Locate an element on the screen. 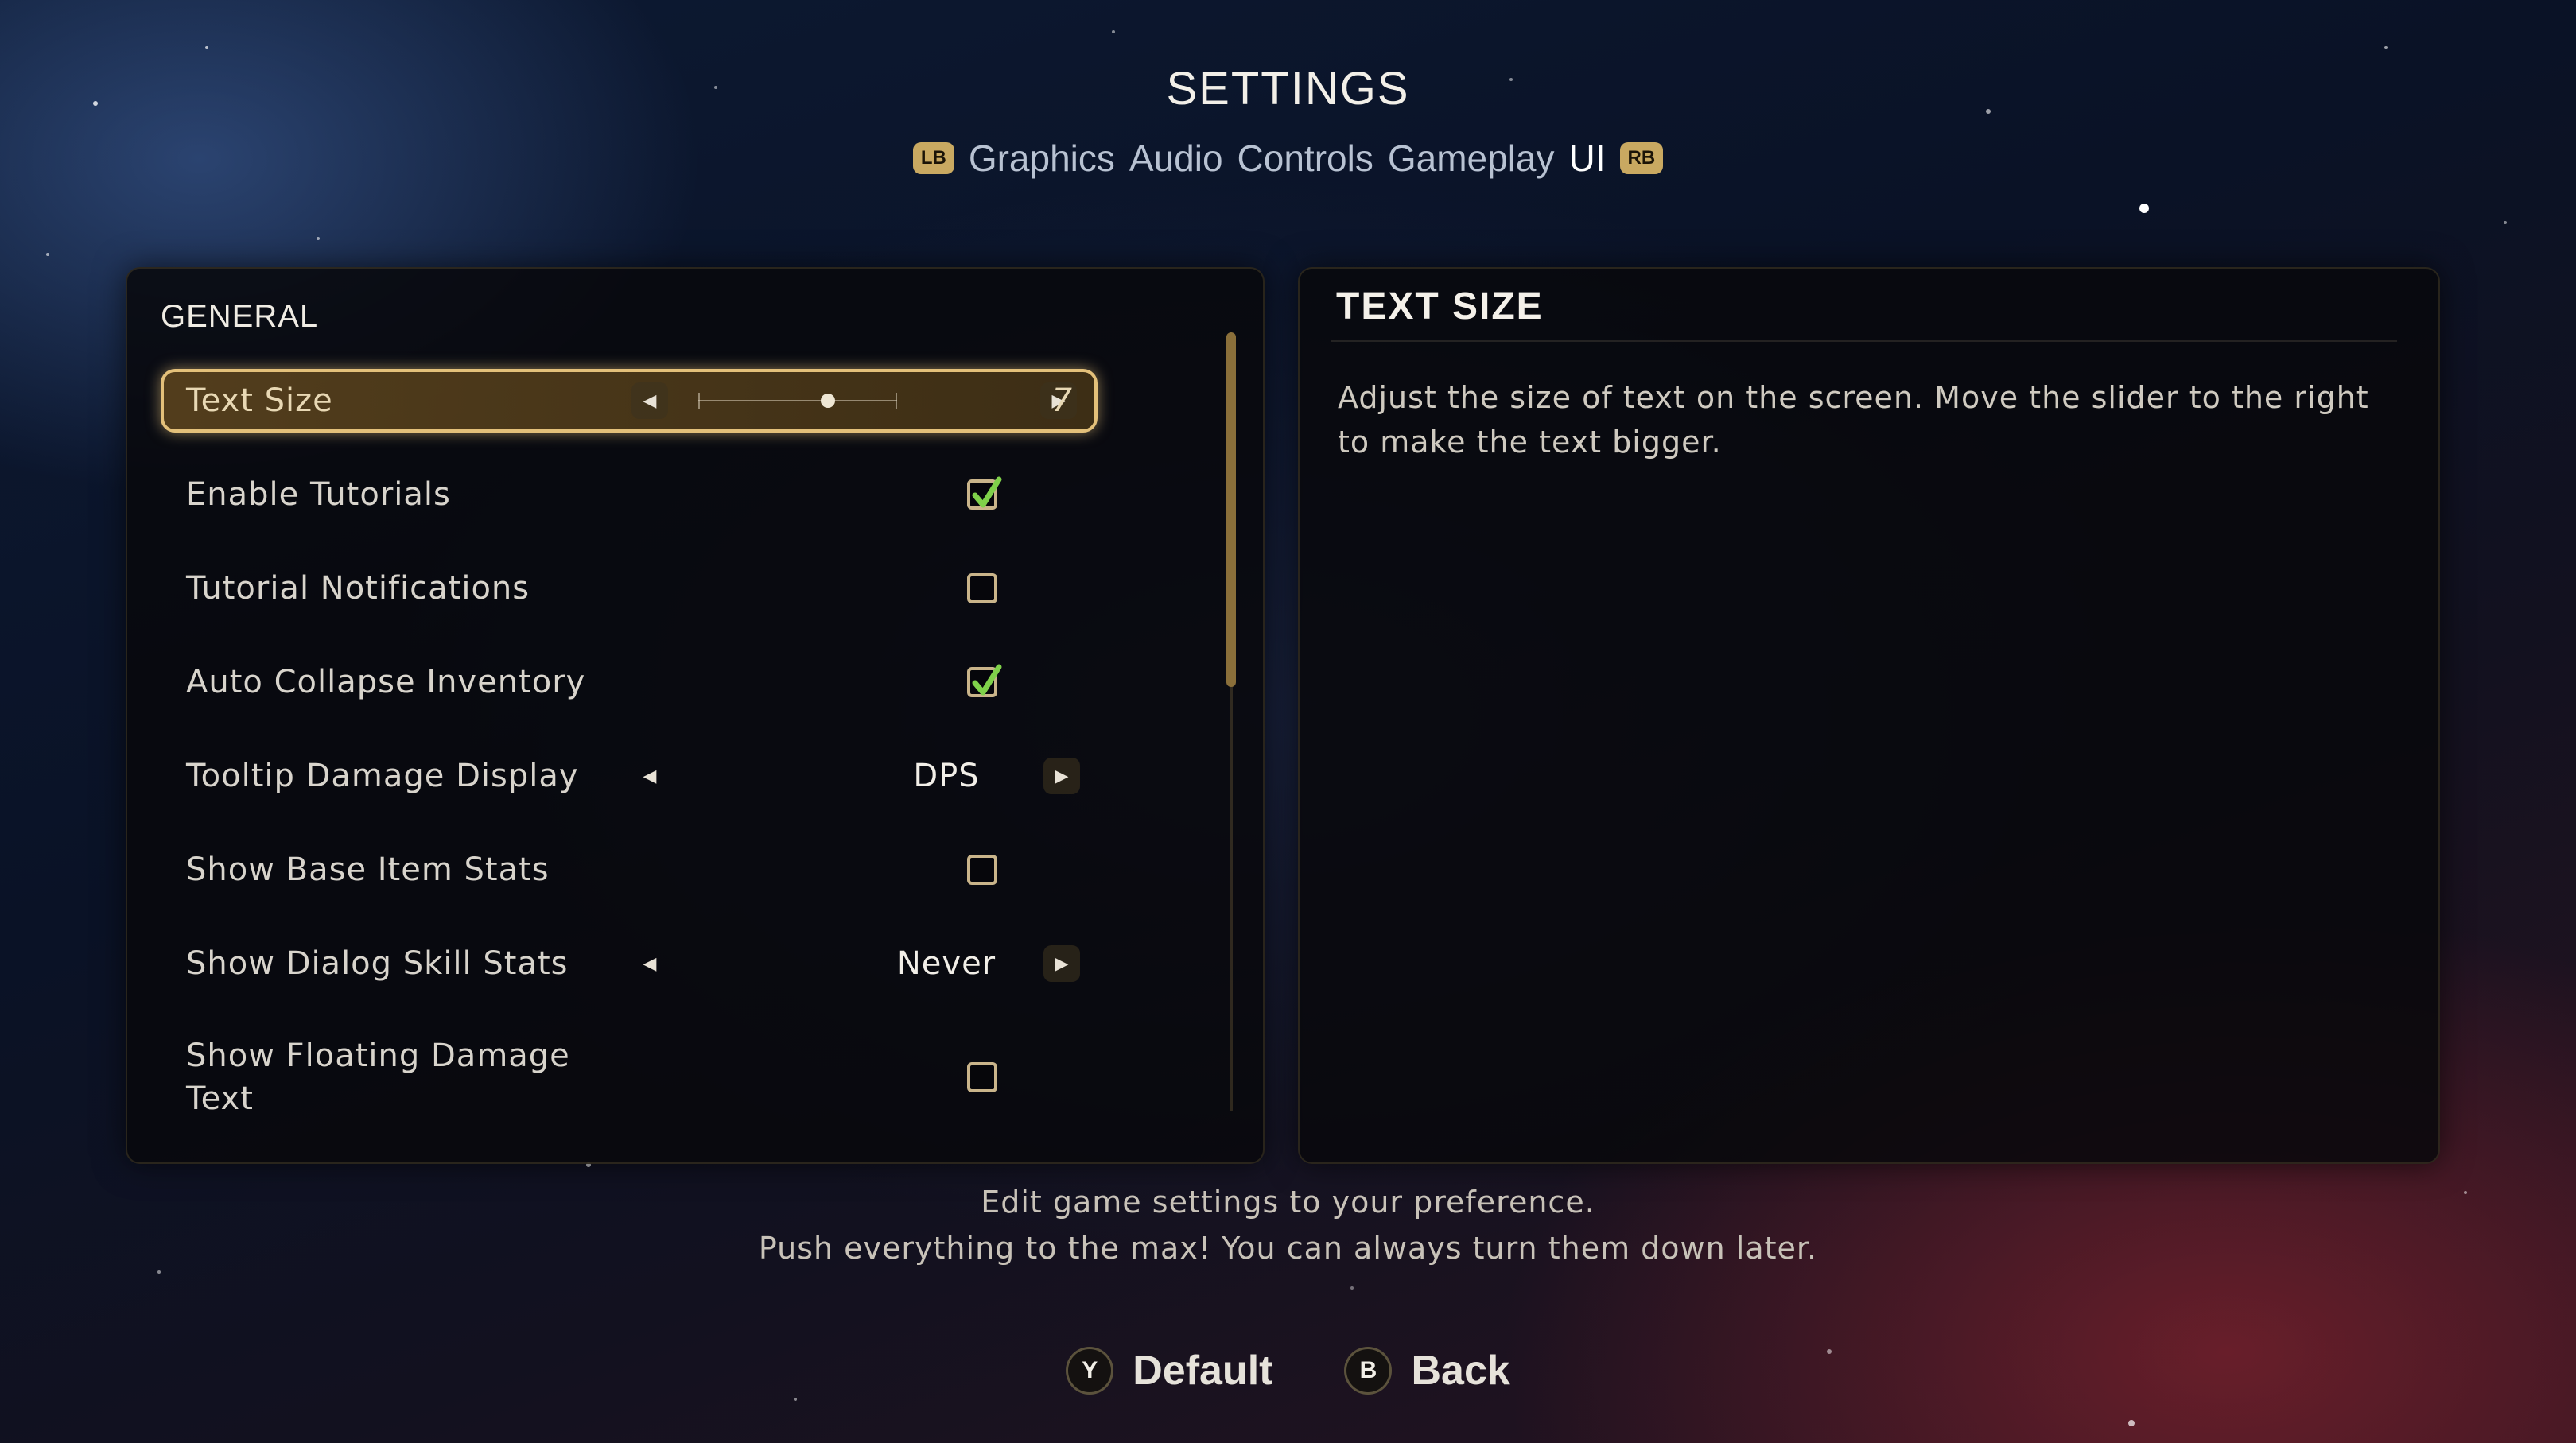 This screenshot has width=2576, height=1443. setting-row-tooltip-damage-display: Tooltip Damage Display ◀ DPS ▶ is located at coordinates (629, 776).